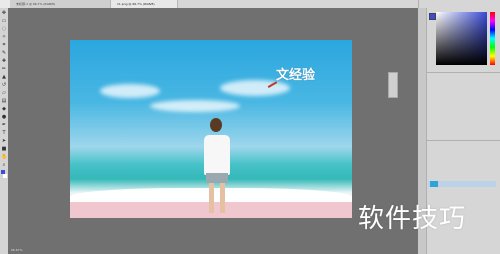 This screenshot has height=254, width=500. I want to click on app-menu-corner, so click(5, 4).